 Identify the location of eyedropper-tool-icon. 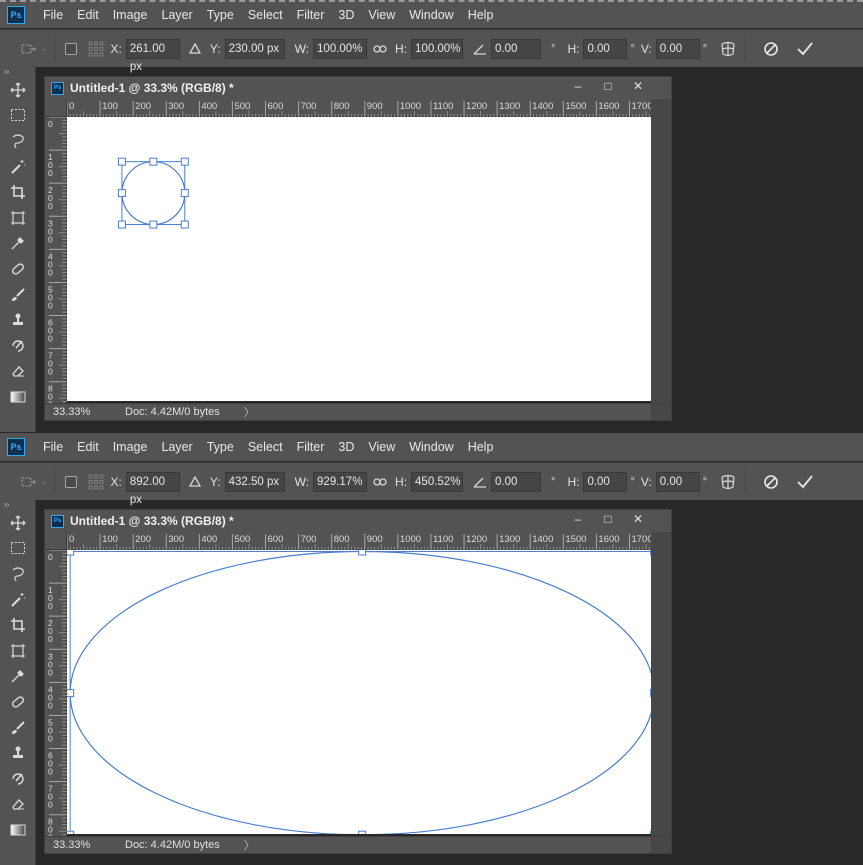
(18, 677).